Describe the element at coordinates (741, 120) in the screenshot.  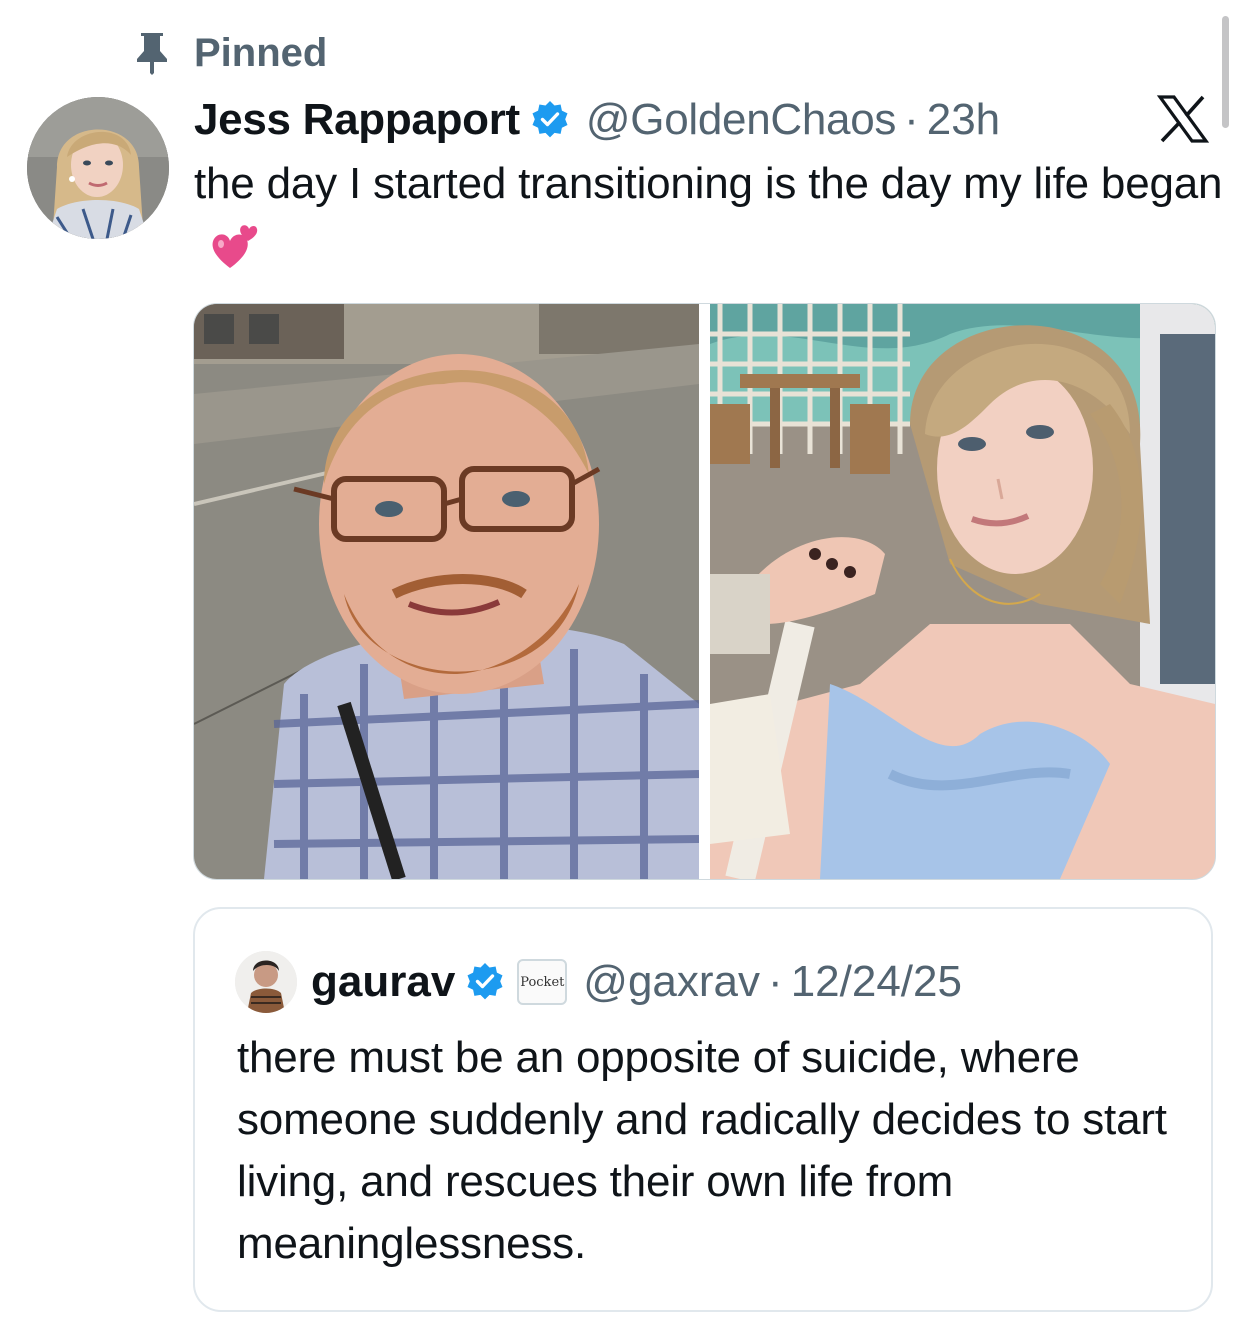
I see `author-handle: @GoldenChaos` at that location.